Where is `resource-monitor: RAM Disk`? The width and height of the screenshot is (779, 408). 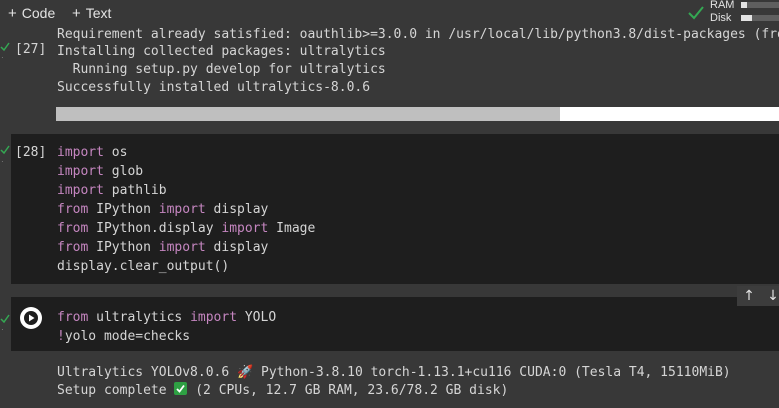
resource-monitor: RAM Disk is located at coordinates (732, 13).